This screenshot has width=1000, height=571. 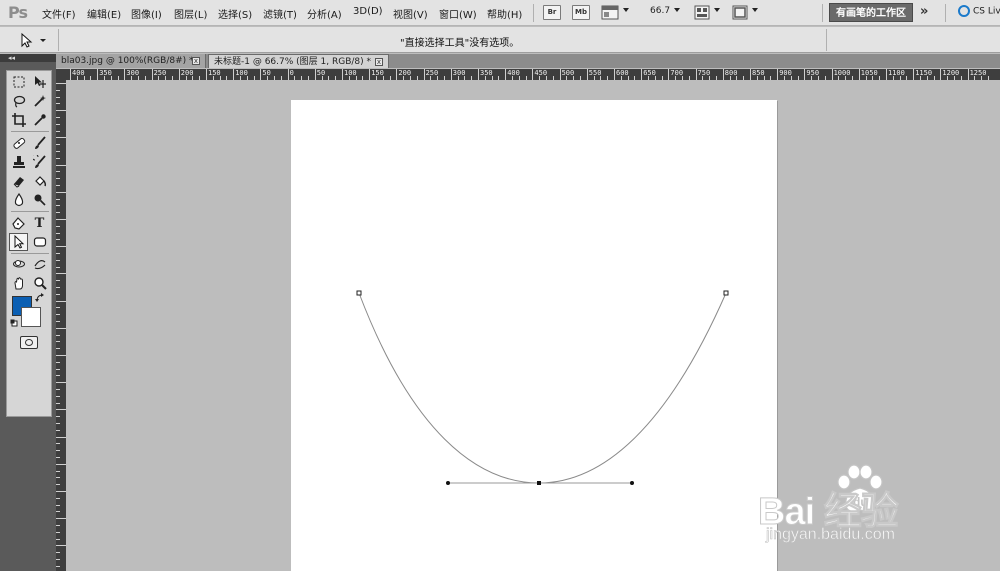 What do you see at coordinates (39, 283) in the screenshot?
I see `zoom-tool` at bounding box center [39, 283].